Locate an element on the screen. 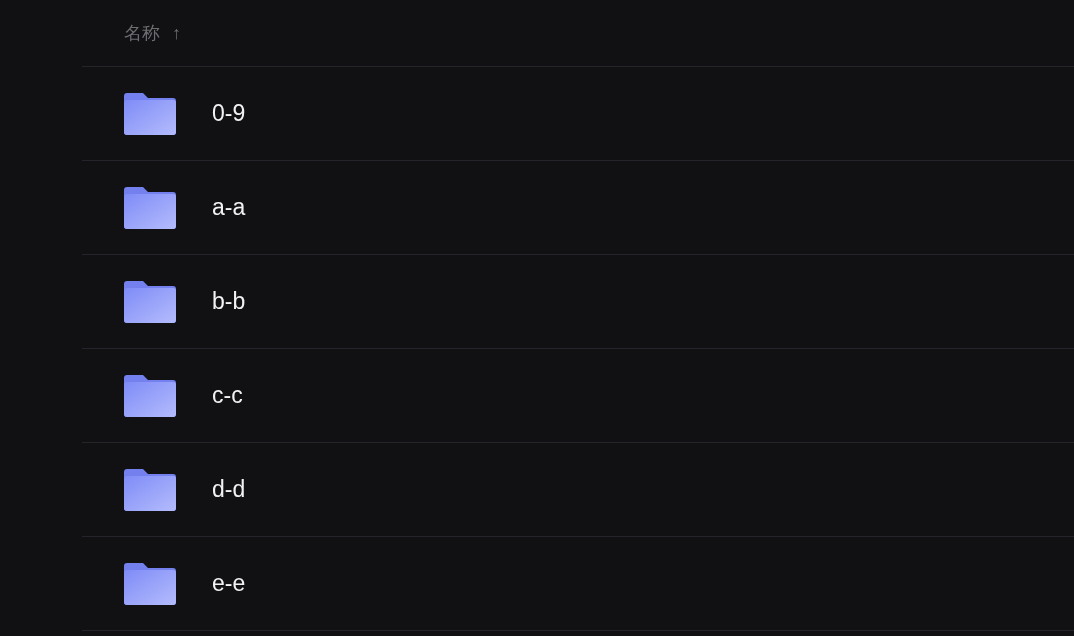 This screenshot has width=1074, height=636. name-column-header: 名称 is located at coordinates (142, 33).